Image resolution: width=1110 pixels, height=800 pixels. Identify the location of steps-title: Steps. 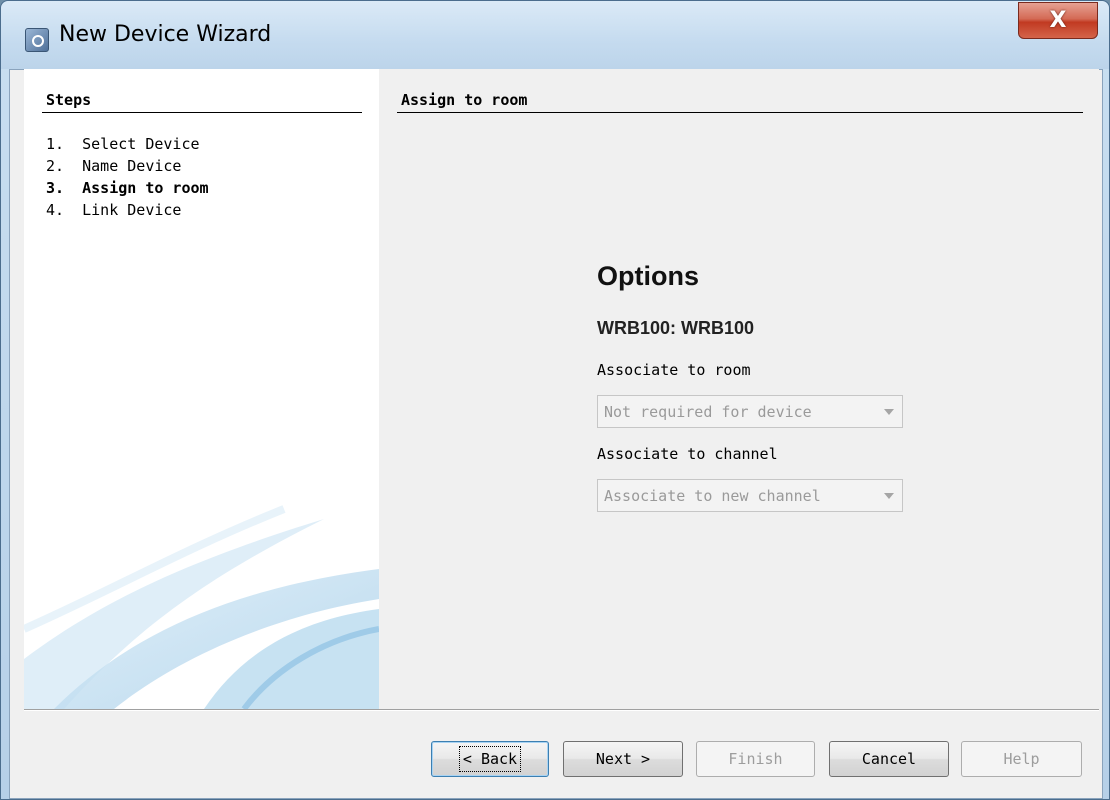
(69, 100).